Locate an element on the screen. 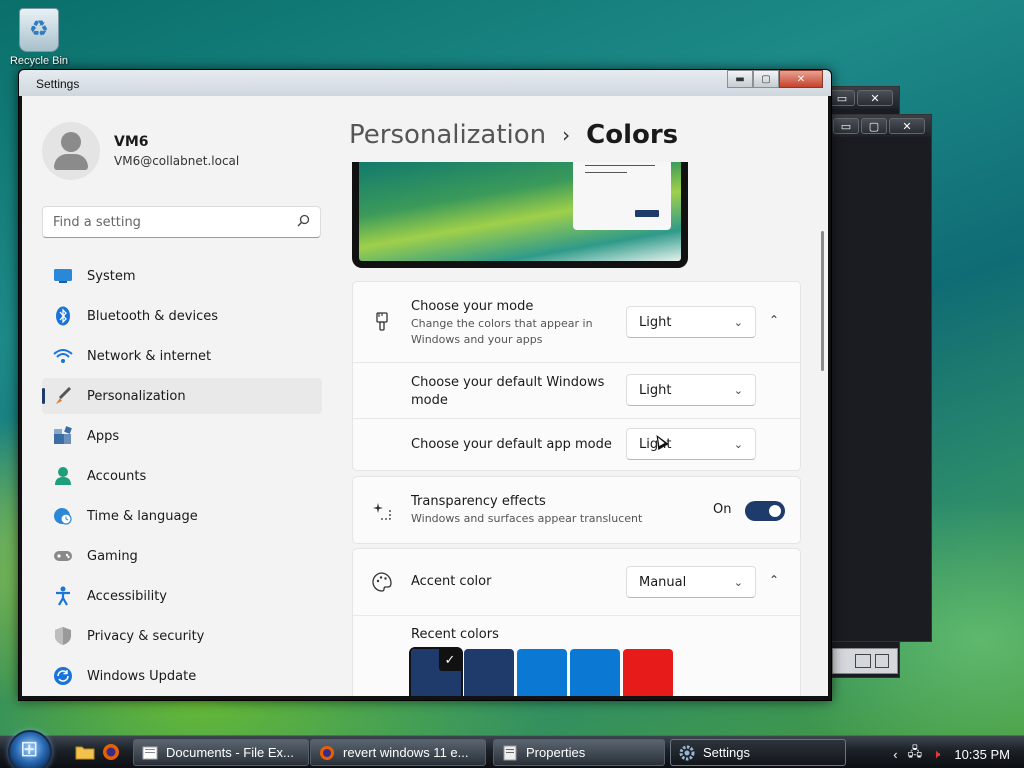 The height and width of the screenshot is (768, 1024). sidebar-item-windows-update: Windows Update is located at coordinates (182, 676).